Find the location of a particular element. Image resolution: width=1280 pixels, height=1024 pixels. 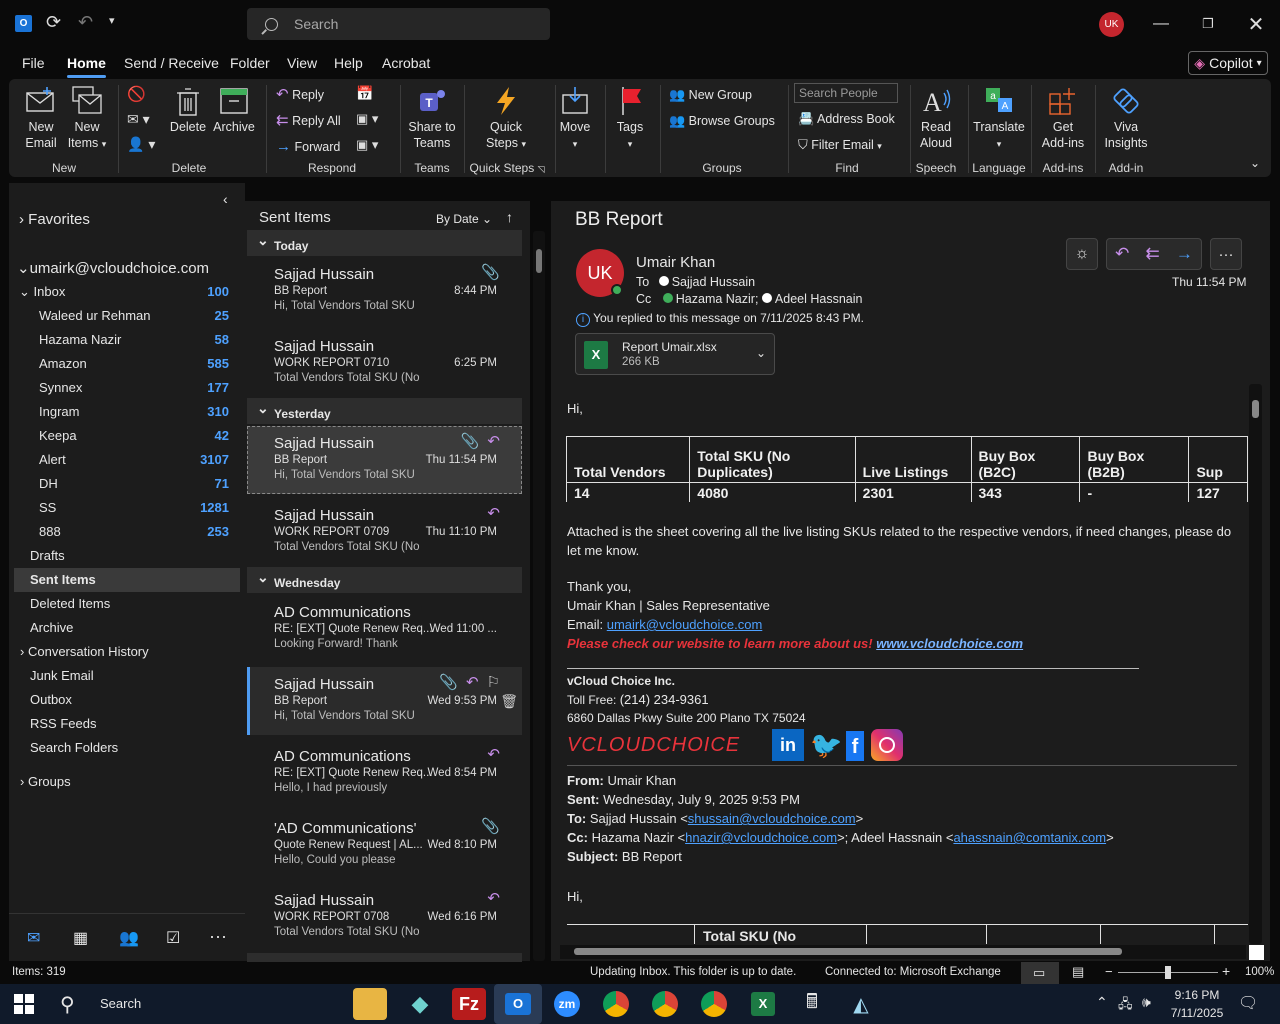

sidebar-item-subfolder: Hazama Nazir 58 is located at coordinates (134, 342).